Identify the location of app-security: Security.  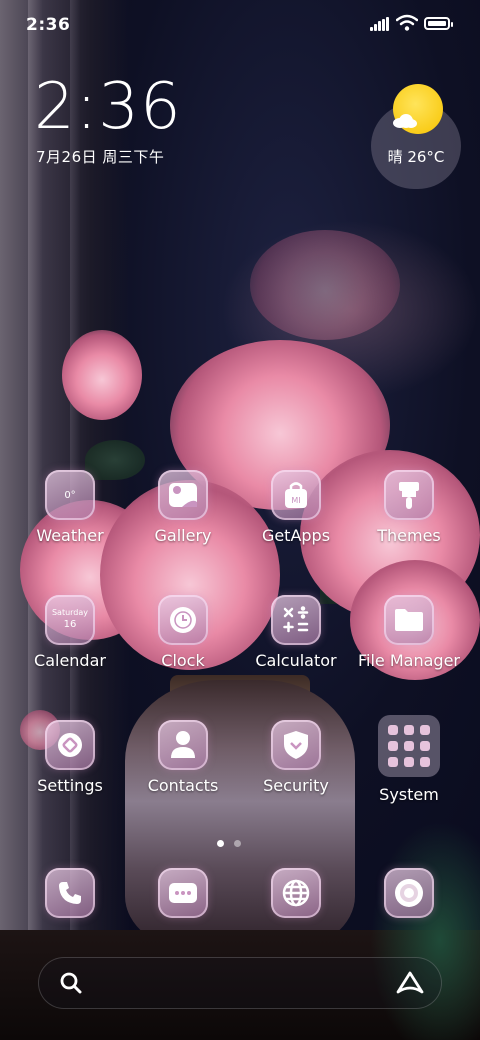
(296, 757).